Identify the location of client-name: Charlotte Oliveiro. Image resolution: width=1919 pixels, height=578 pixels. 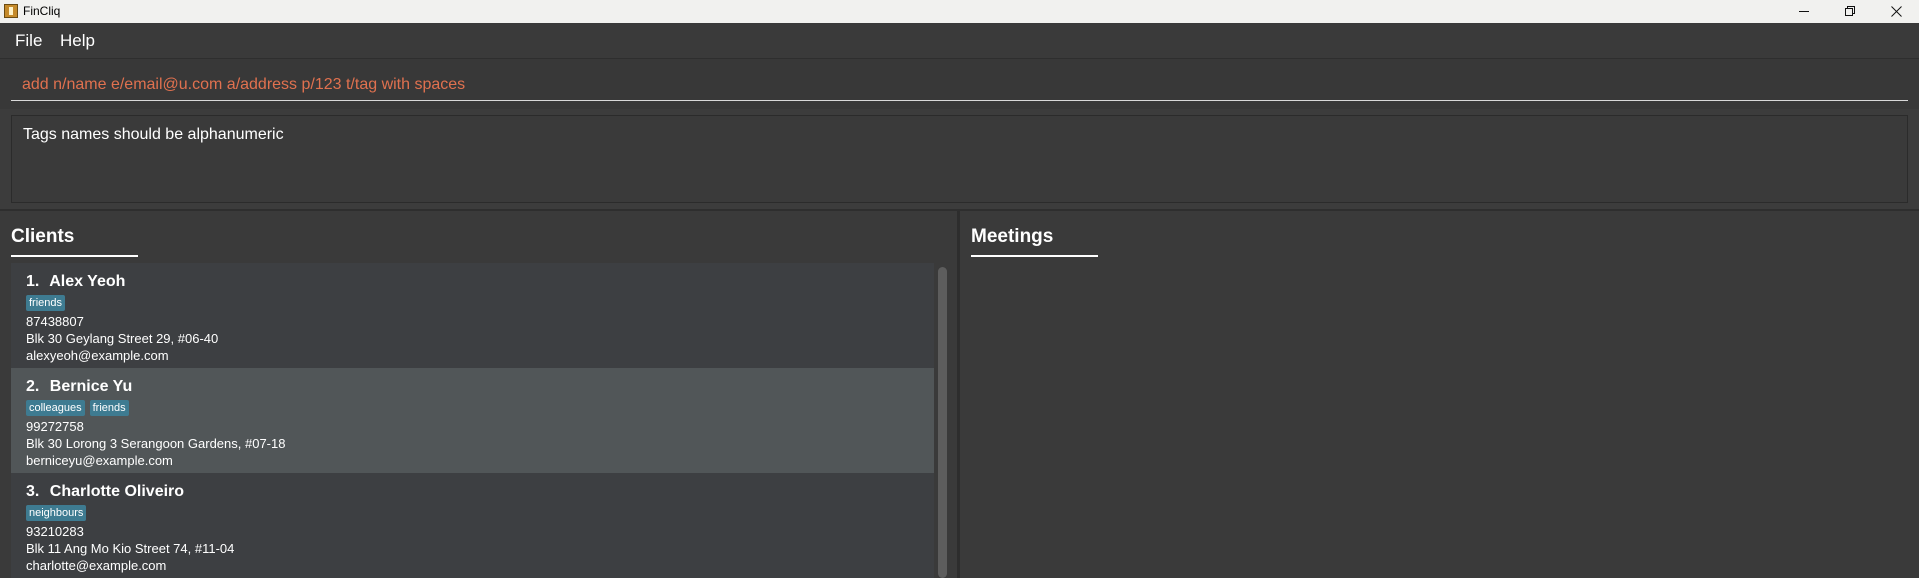
(117, 491).